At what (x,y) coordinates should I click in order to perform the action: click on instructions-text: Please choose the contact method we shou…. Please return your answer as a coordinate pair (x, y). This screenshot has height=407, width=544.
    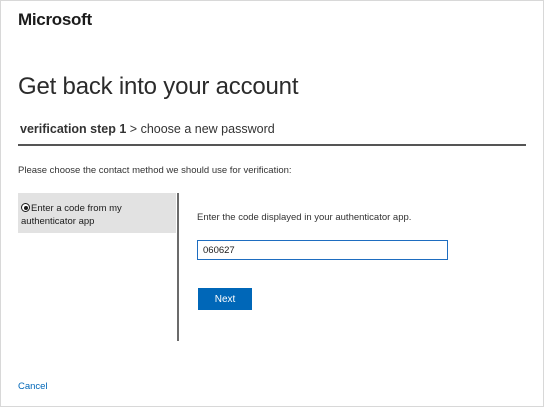
    Looking at the image, I should click on (155, 170).